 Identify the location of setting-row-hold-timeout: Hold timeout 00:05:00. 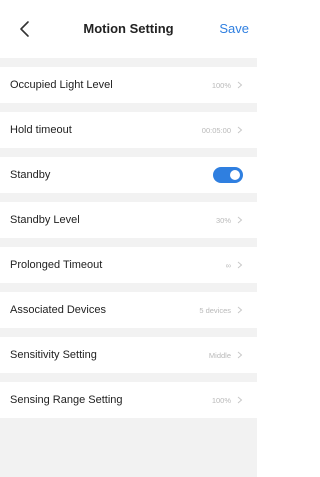
(128, 130).